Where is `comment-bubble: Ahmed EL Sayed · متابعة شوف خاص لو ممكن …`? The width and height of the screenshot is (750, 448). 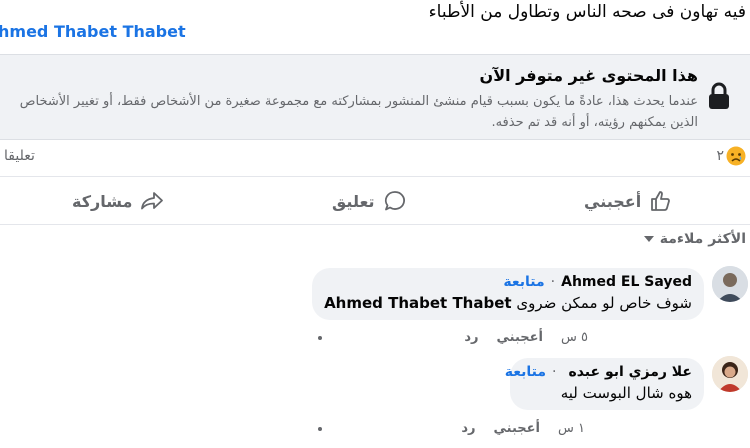
comment-bubble: Ahmed EL Sayed · متابعة شوف خاص لو ممكن … is located at coordinates (508, 294).